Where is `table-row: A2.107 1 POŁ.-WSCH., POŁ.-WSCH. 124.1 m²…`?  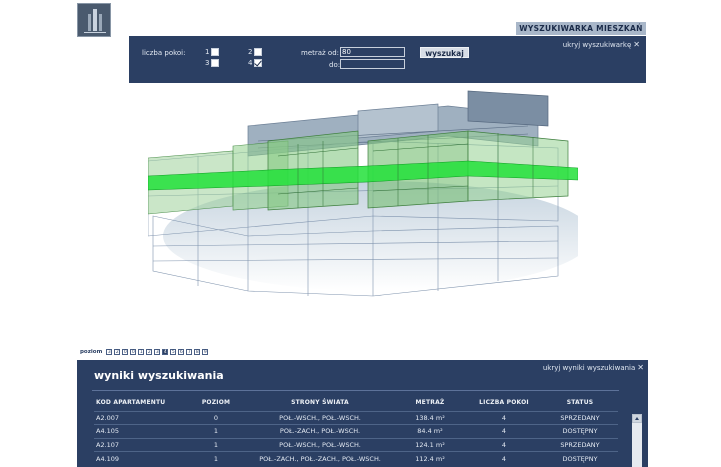
table-row: A2.107 1 POŁ.-WSCH., POŁ.-WSCH. 124.1 m²… is located at coordinates (356, 444).